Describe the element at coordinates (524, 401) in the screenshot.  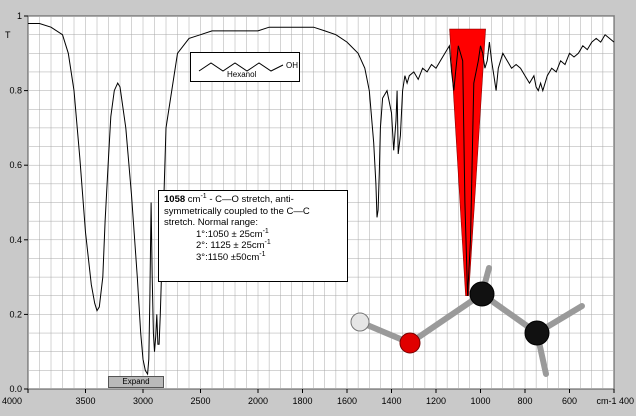
I see `x-tick-label: 800` at that location.